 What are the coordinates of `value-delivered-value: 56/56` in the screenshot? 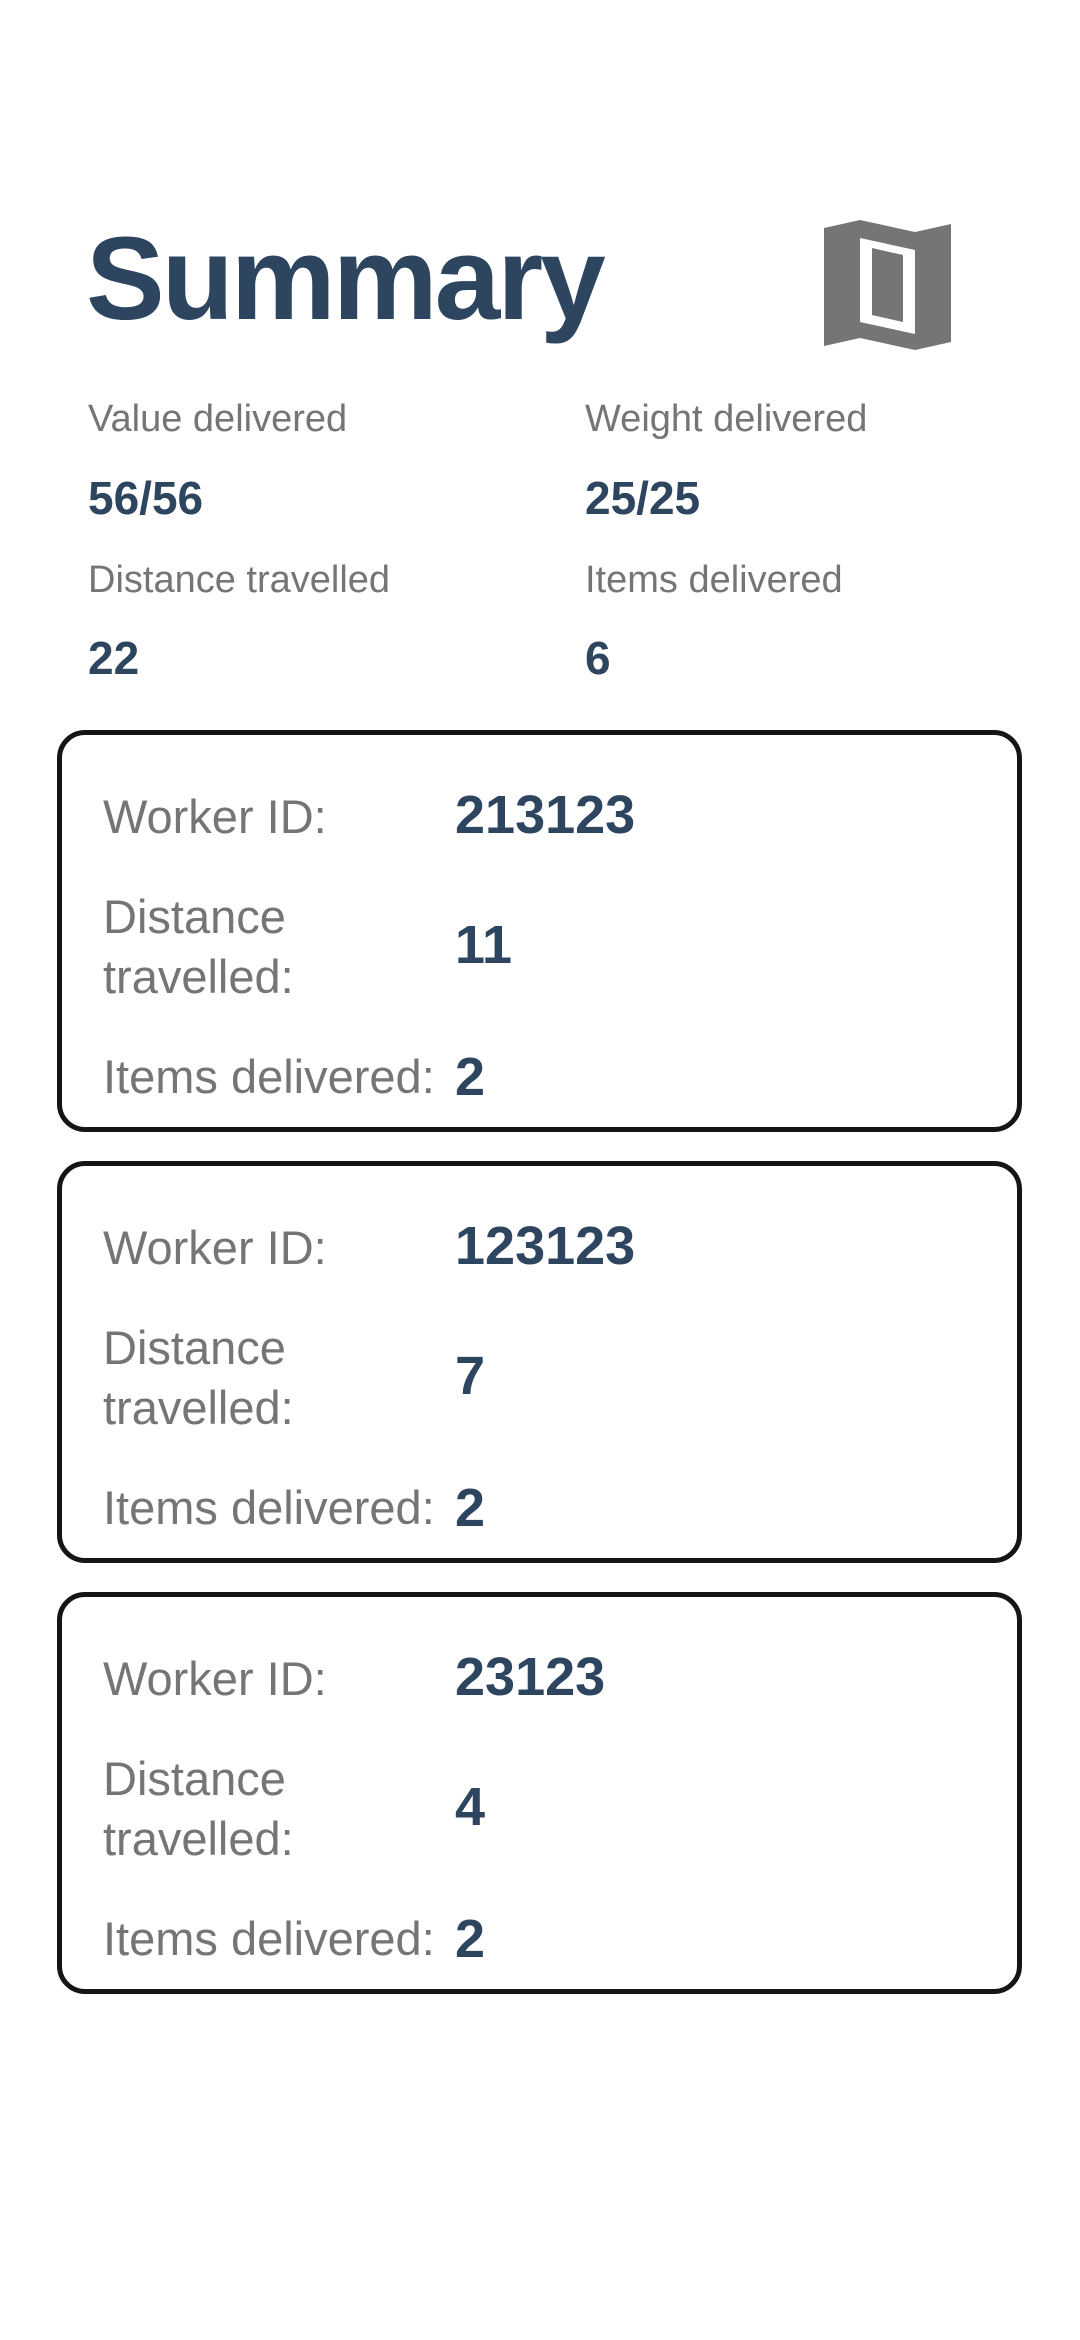 It's located at (146, 498).